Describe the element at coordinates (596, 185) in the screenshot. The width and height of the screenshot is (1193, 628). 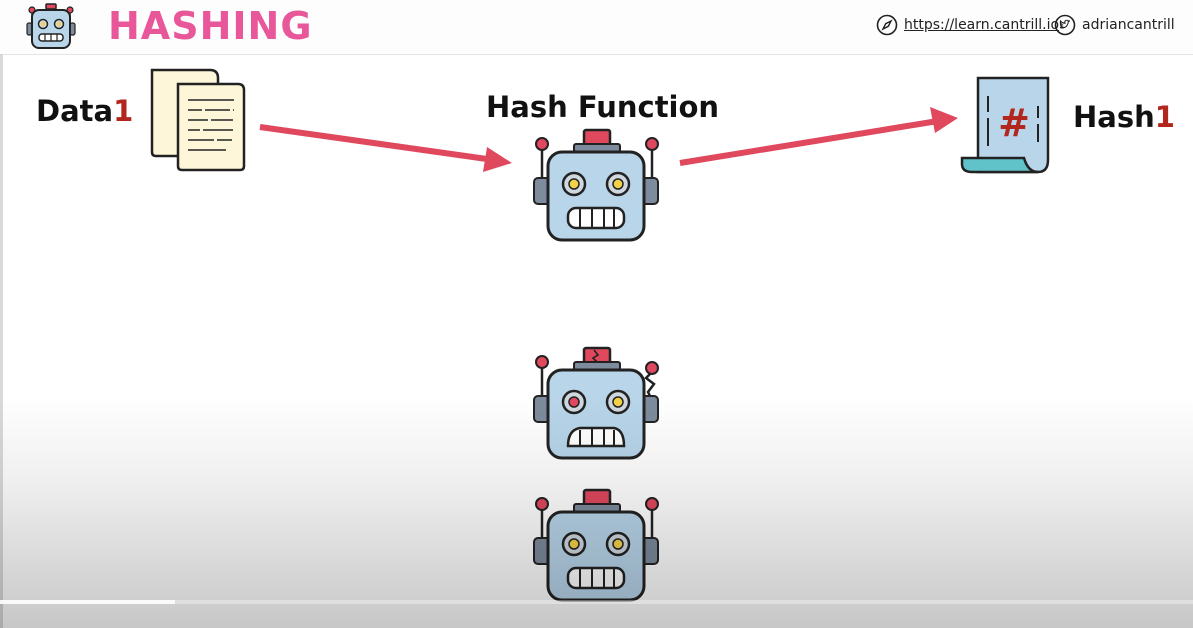
I see `robot-hash-function-icon` at that location.